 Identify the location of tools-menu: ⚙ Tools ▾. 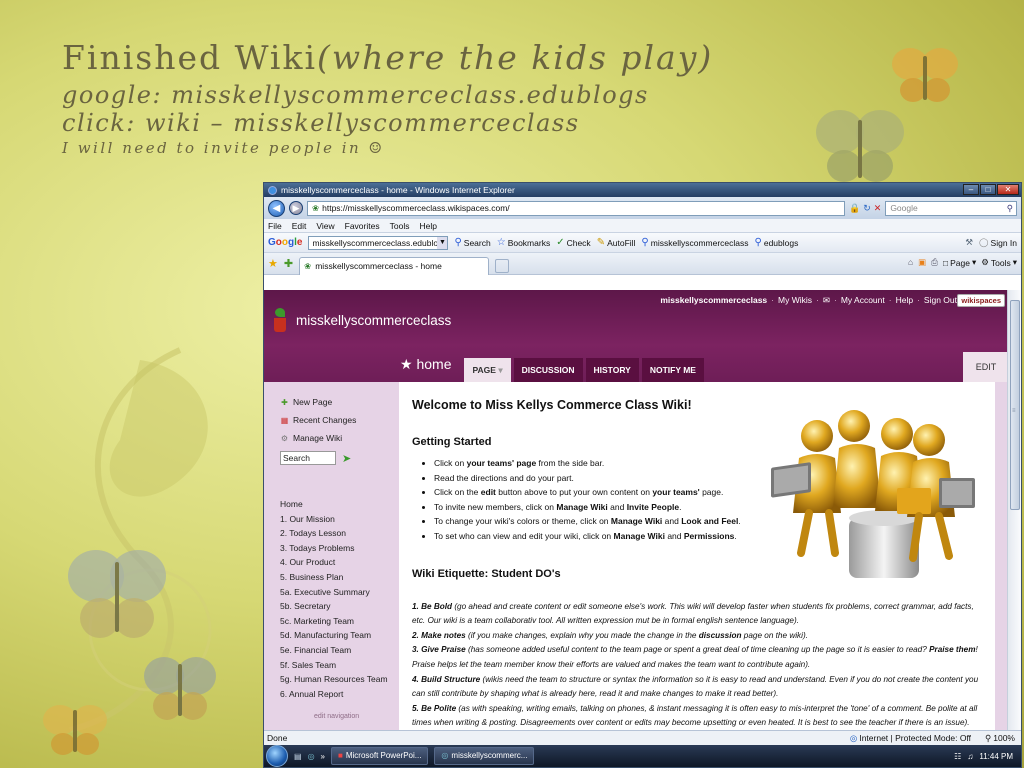
(999, 262).